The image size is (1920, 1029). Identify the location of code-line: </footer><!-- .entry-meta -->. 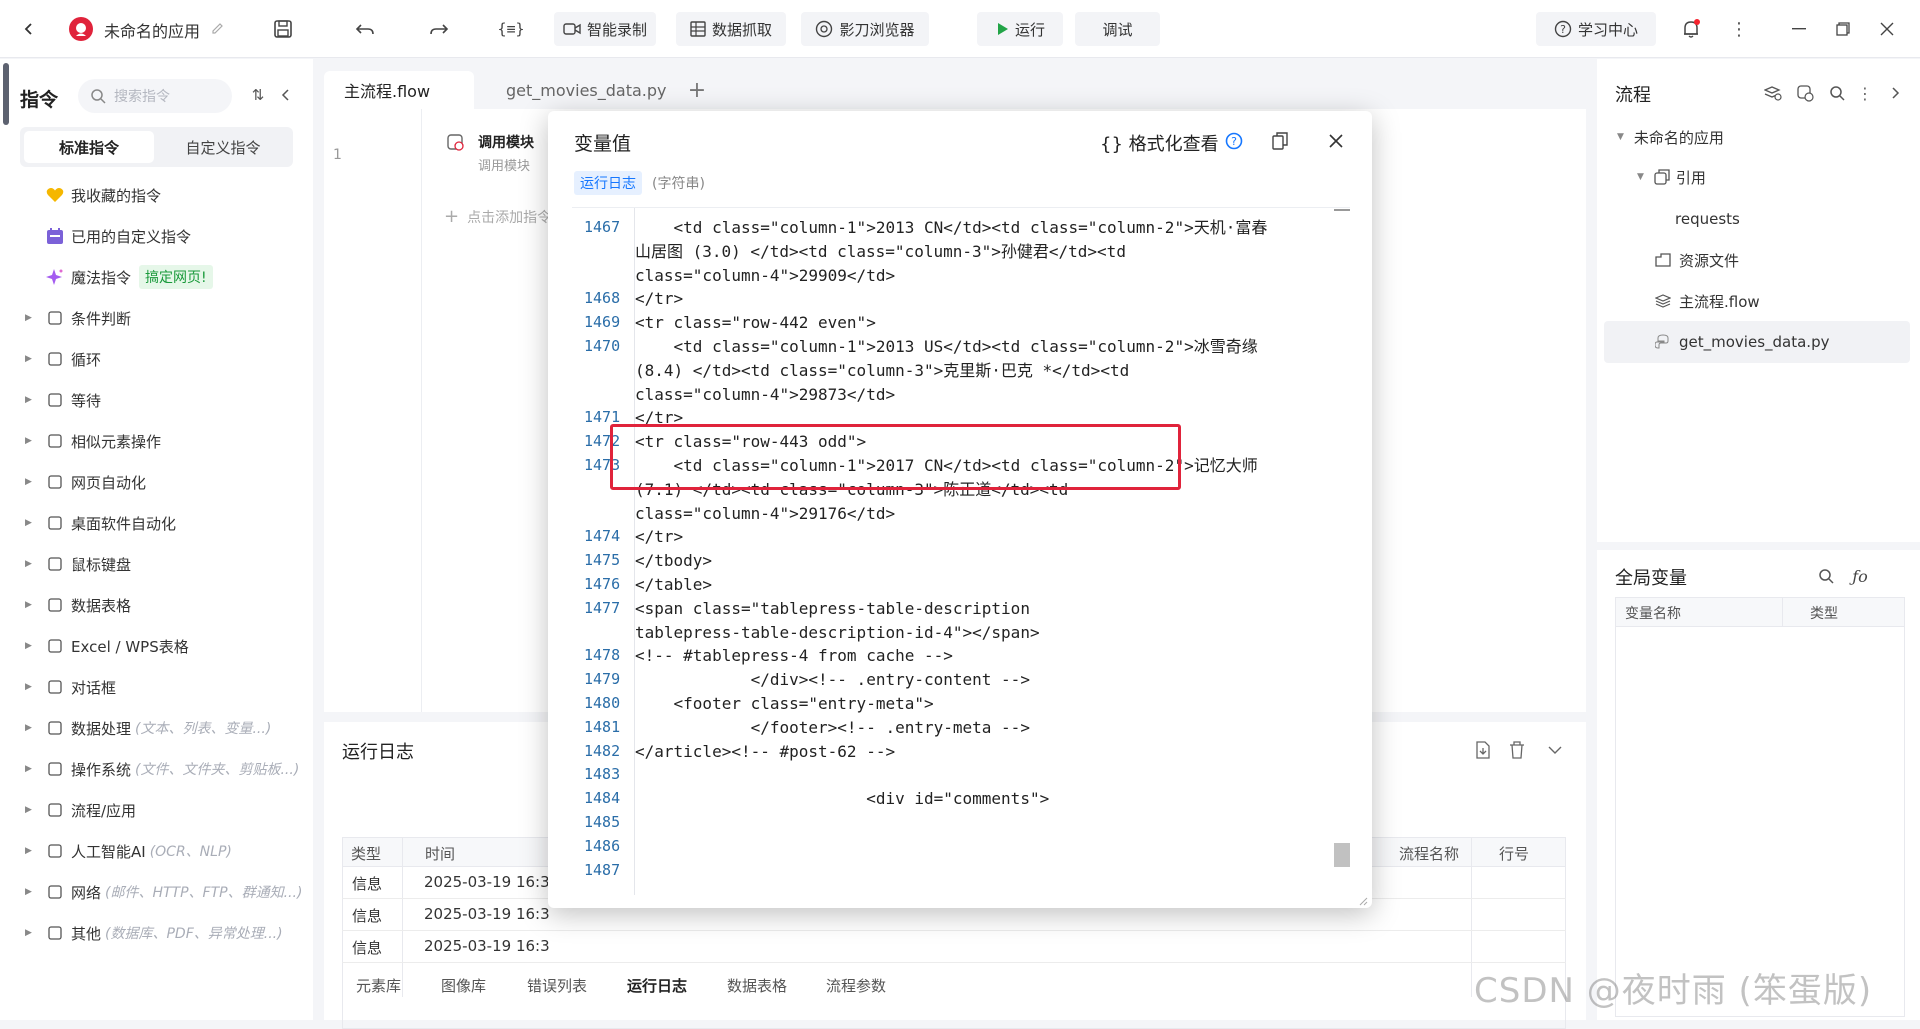
(832, 727).